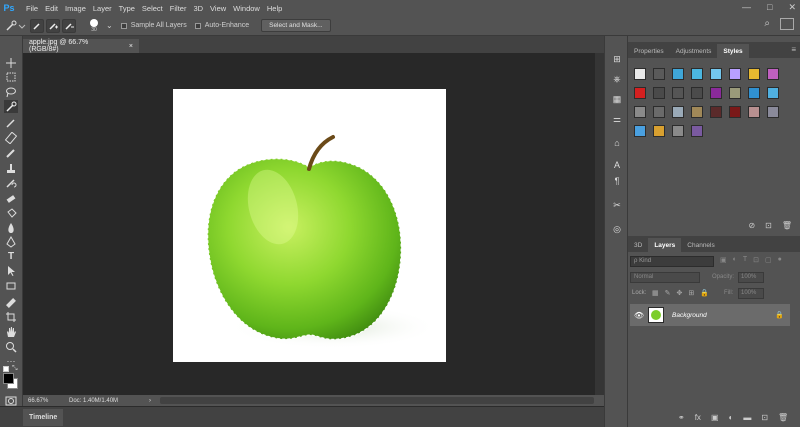 This screenshot has width=800, height=427. I want to click on new-layer-icon: ⊡, so click(764, 417).